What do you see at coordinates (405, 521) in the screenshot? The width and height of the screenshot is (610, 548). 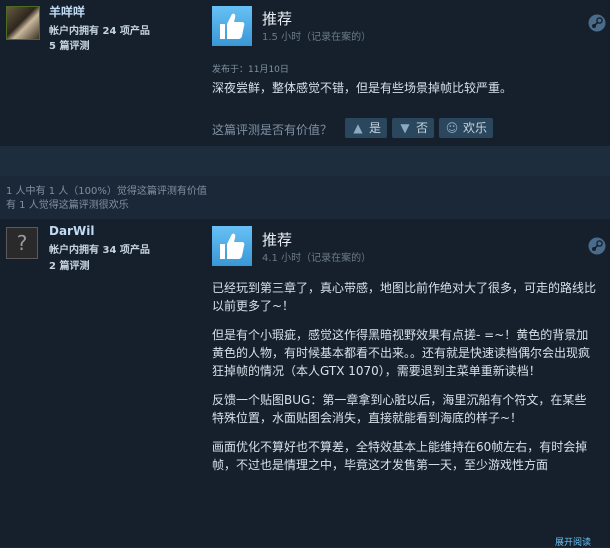 I see `truncation-fade` at bounding box center [405, 521].